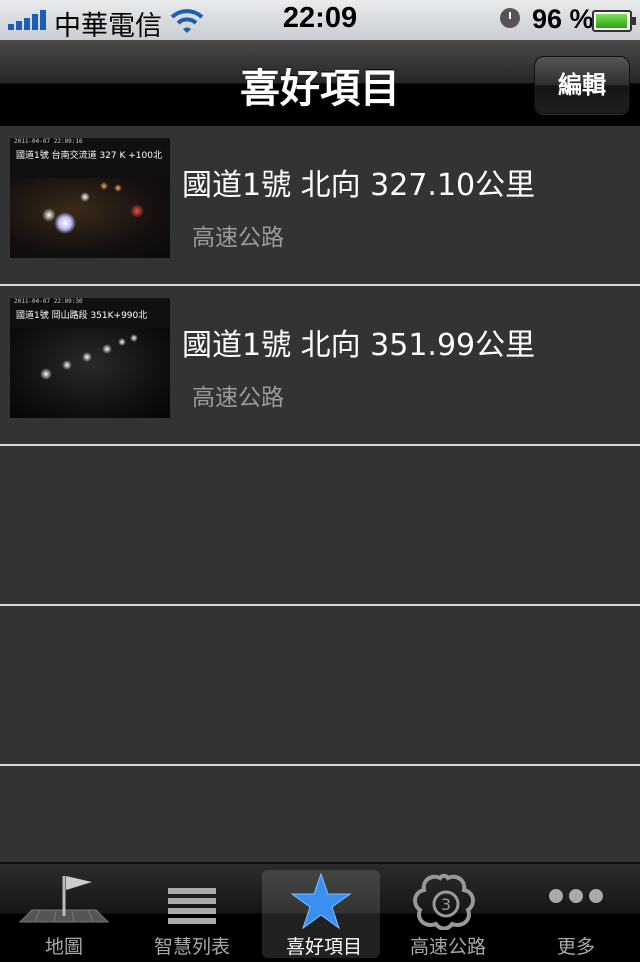  I want to click on camera-title: 國道1號 北向 327.10公里, so click(359, 185).